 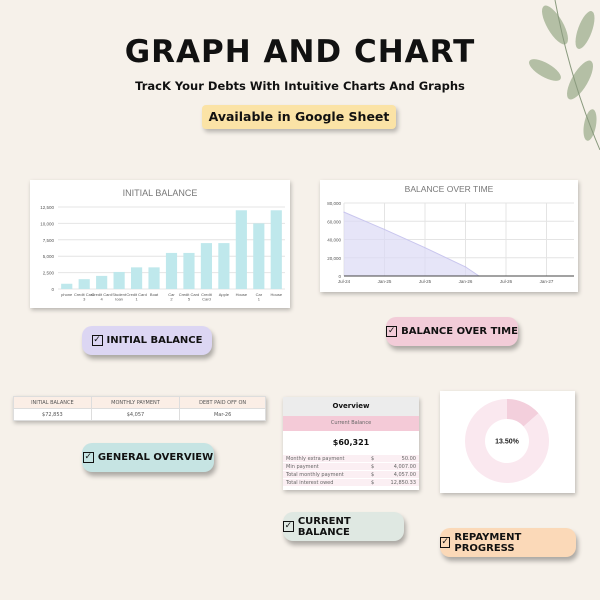 What do you see at coordinates (224, 294) in the screenshot?
I see `x-tick-label: Apple` at bounding box center [224, 294].